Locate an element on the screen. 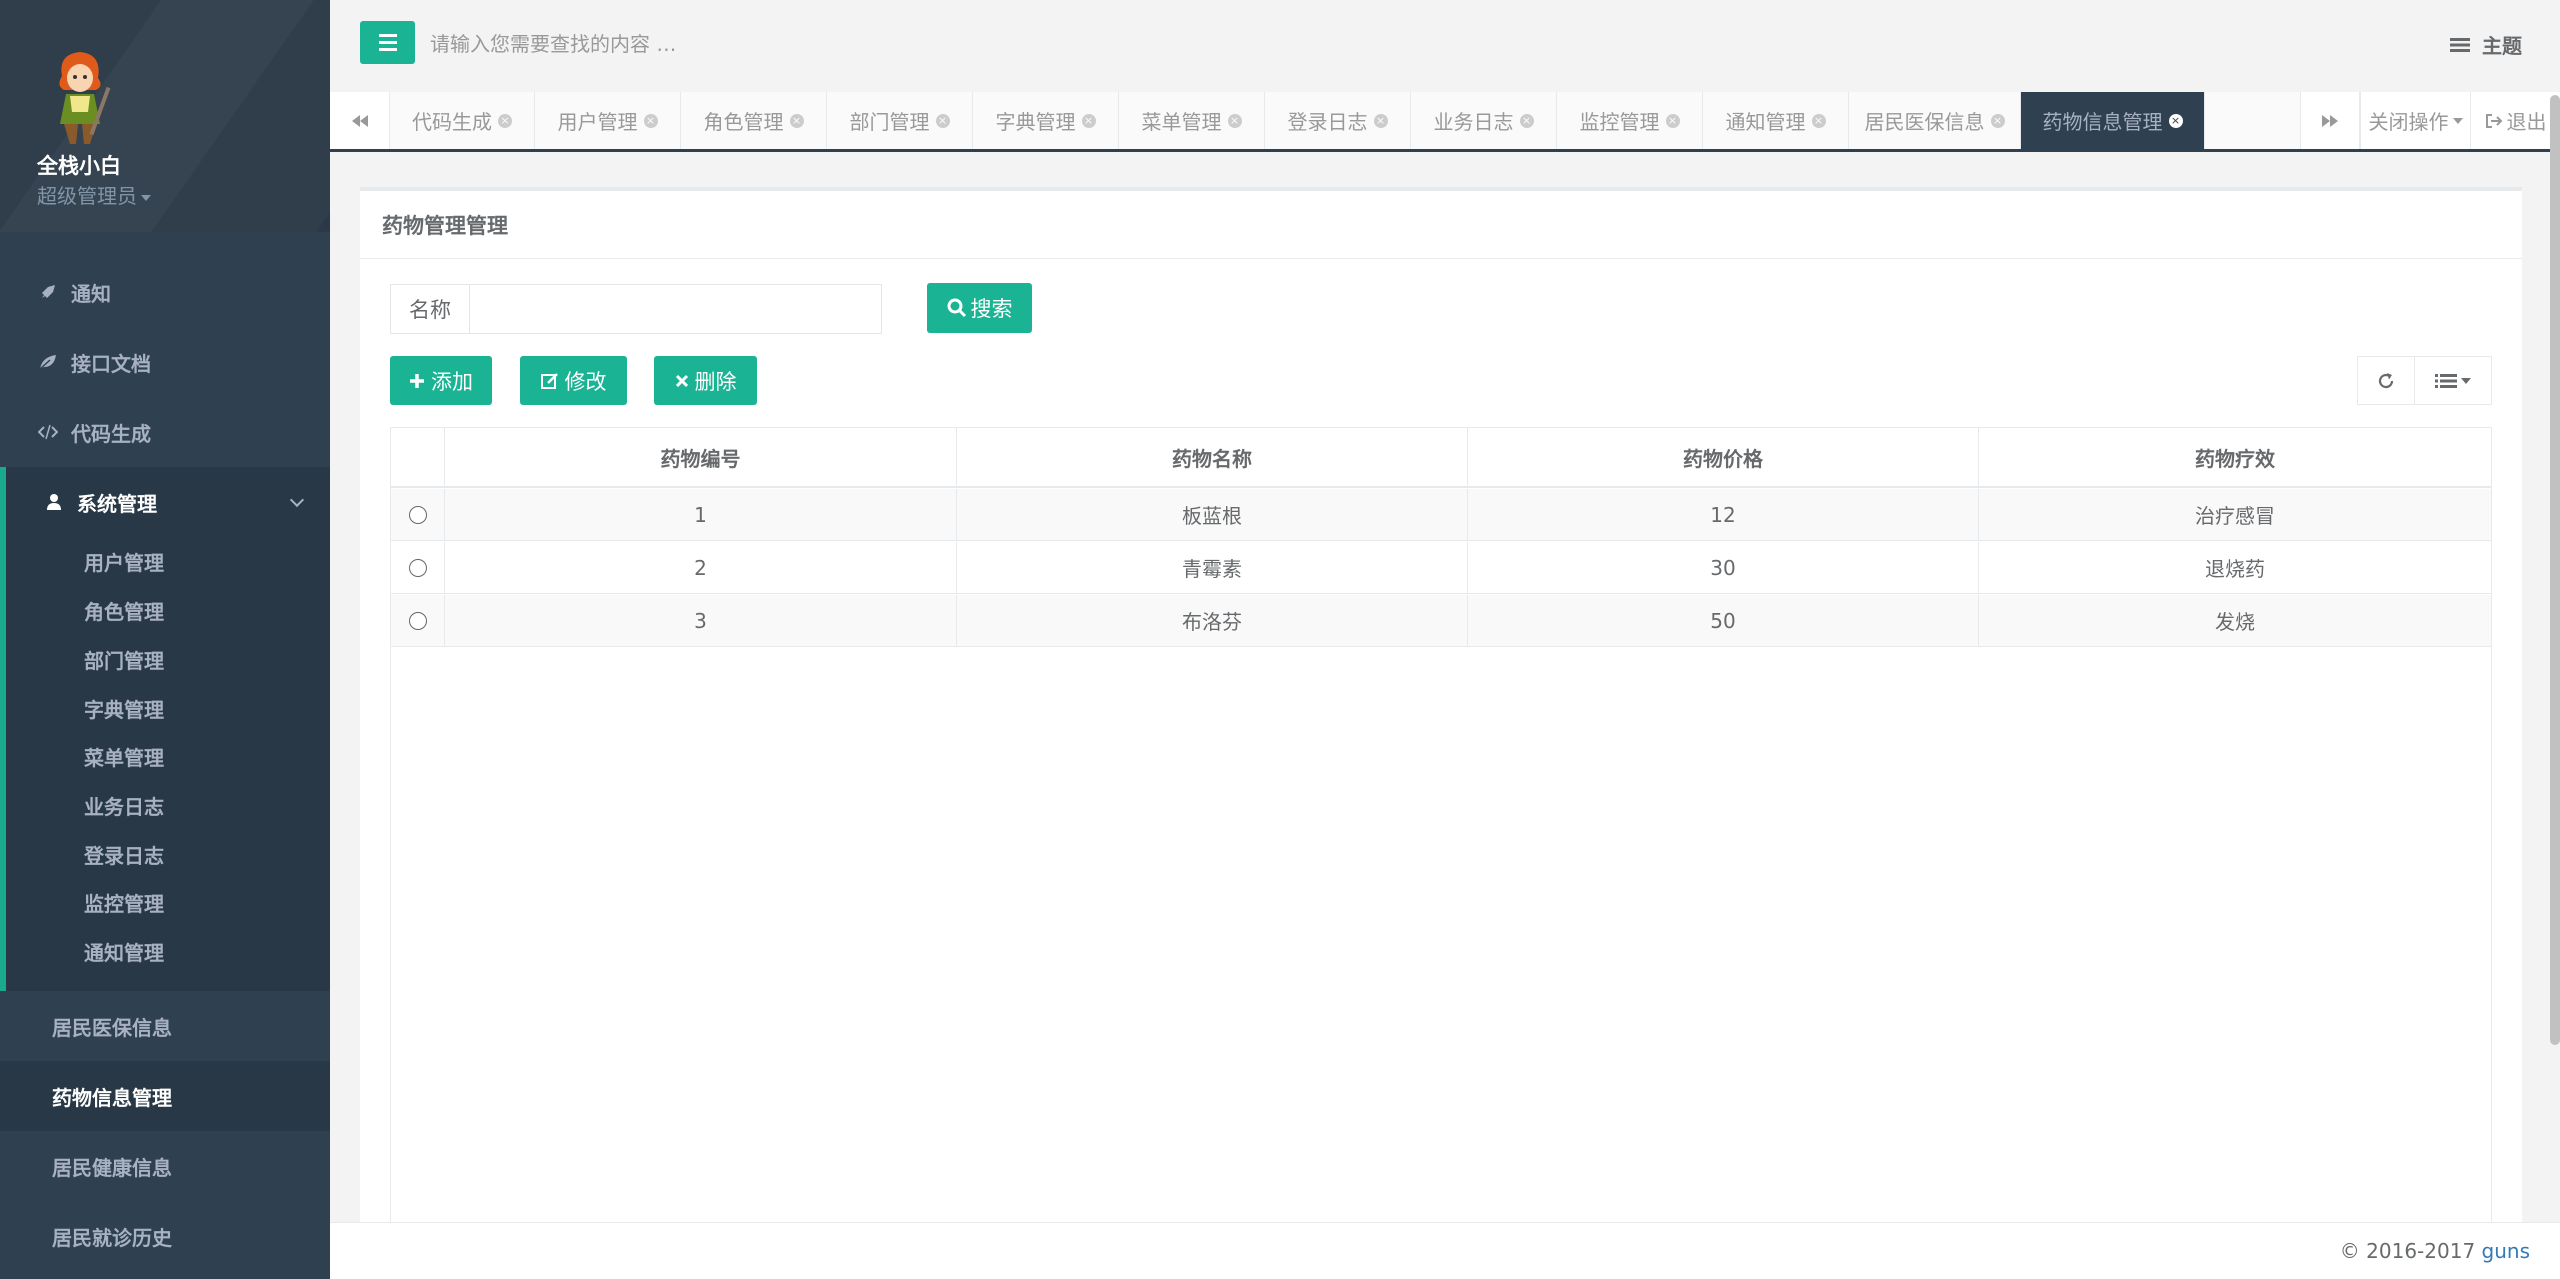 The image size is (2560, 1279). delete-button: 删除 is located at coordinates (705, 380).